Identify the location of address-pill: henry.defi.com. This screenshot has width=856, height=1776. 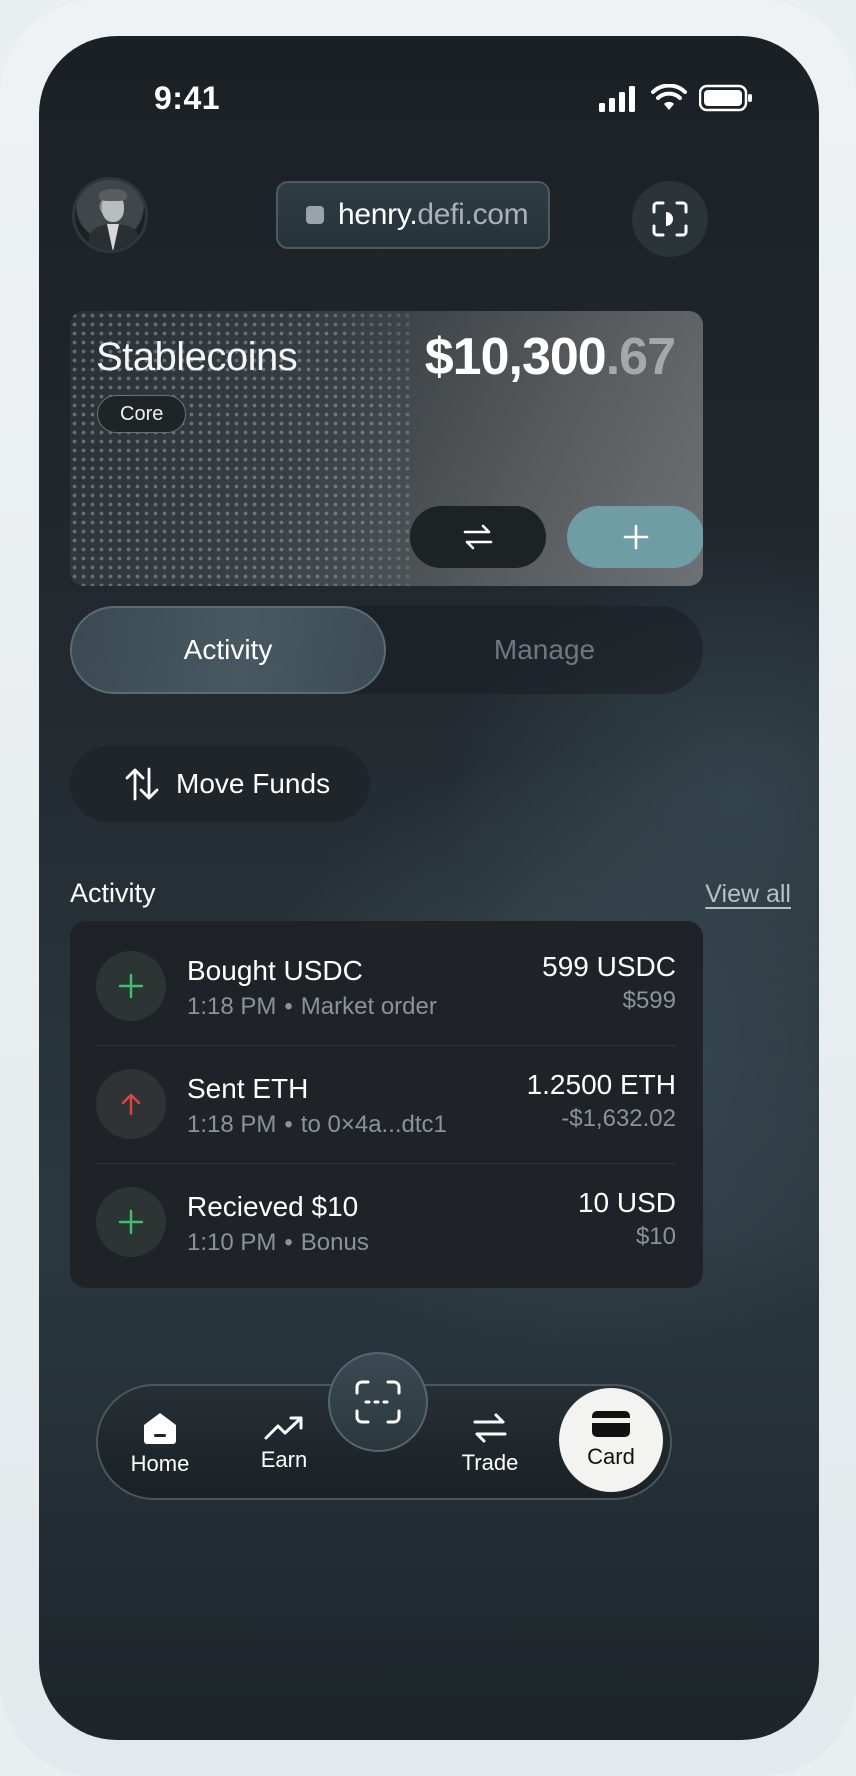
(413, 215).